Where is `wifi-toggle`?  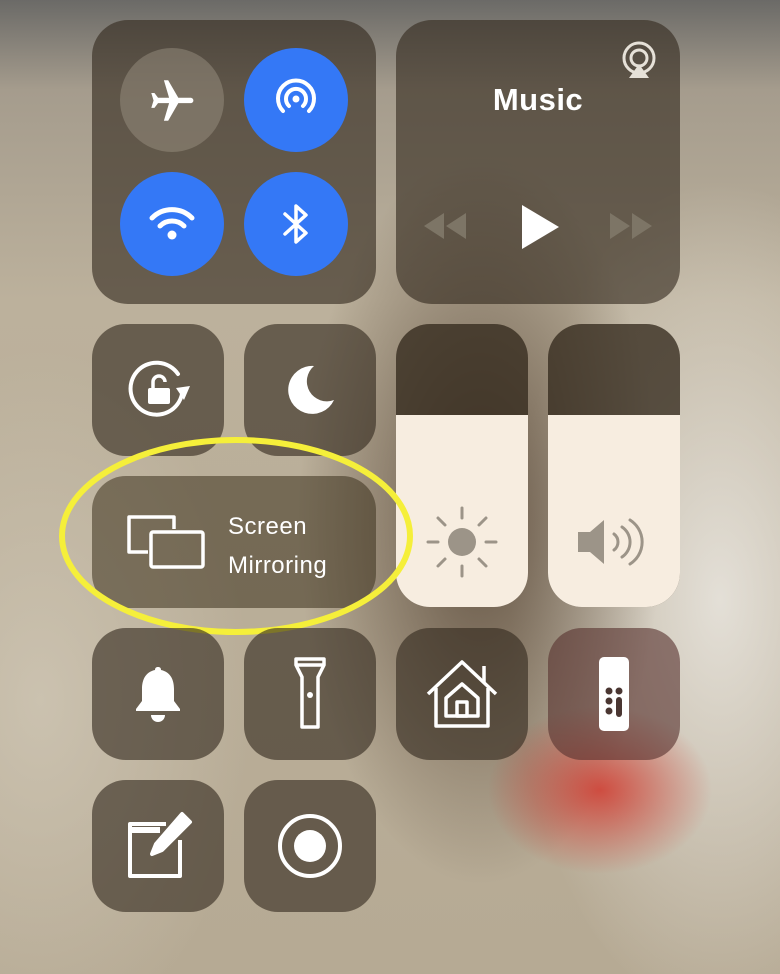
wifi-toggle is located at coordinates (172, 224).